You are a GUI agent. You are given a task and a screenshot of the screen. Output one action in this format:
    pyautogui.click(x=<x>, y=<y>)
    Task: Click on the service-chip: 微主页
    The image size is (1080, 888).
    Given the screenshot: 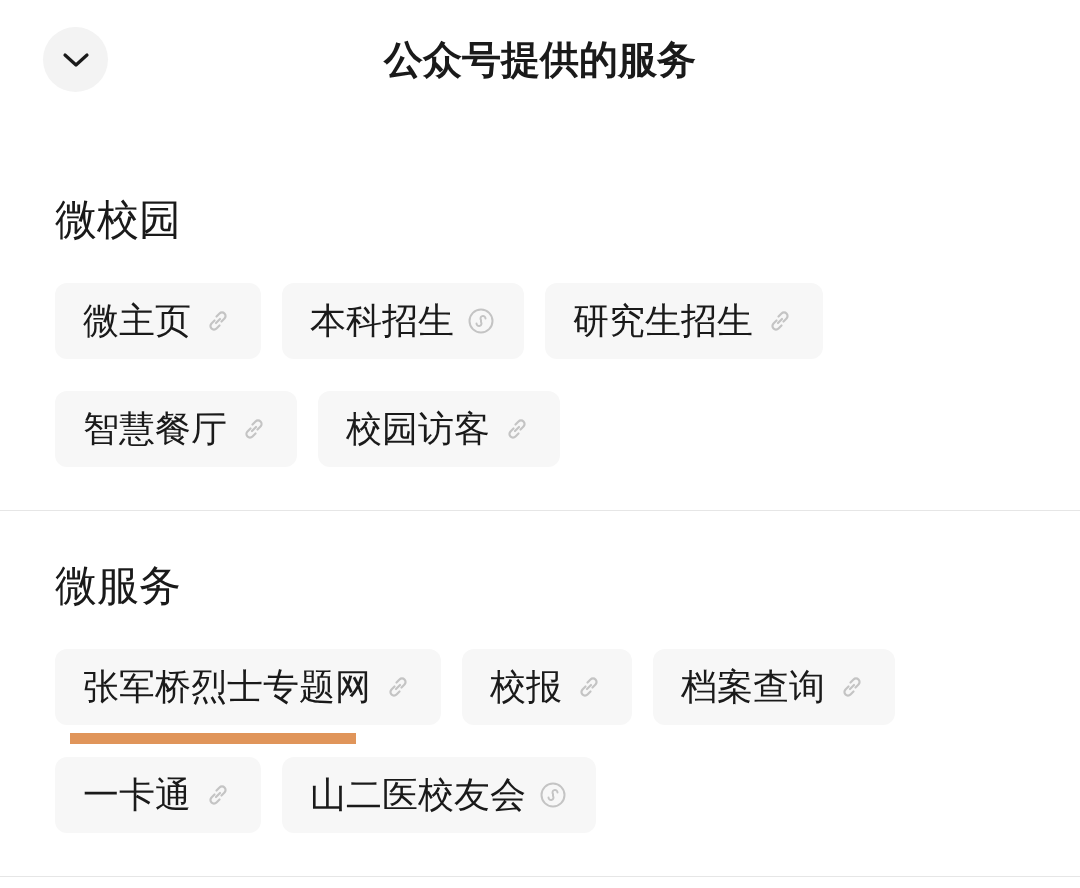 What is the action you would take?
    pyautogui.click(x=158, y=321)
    